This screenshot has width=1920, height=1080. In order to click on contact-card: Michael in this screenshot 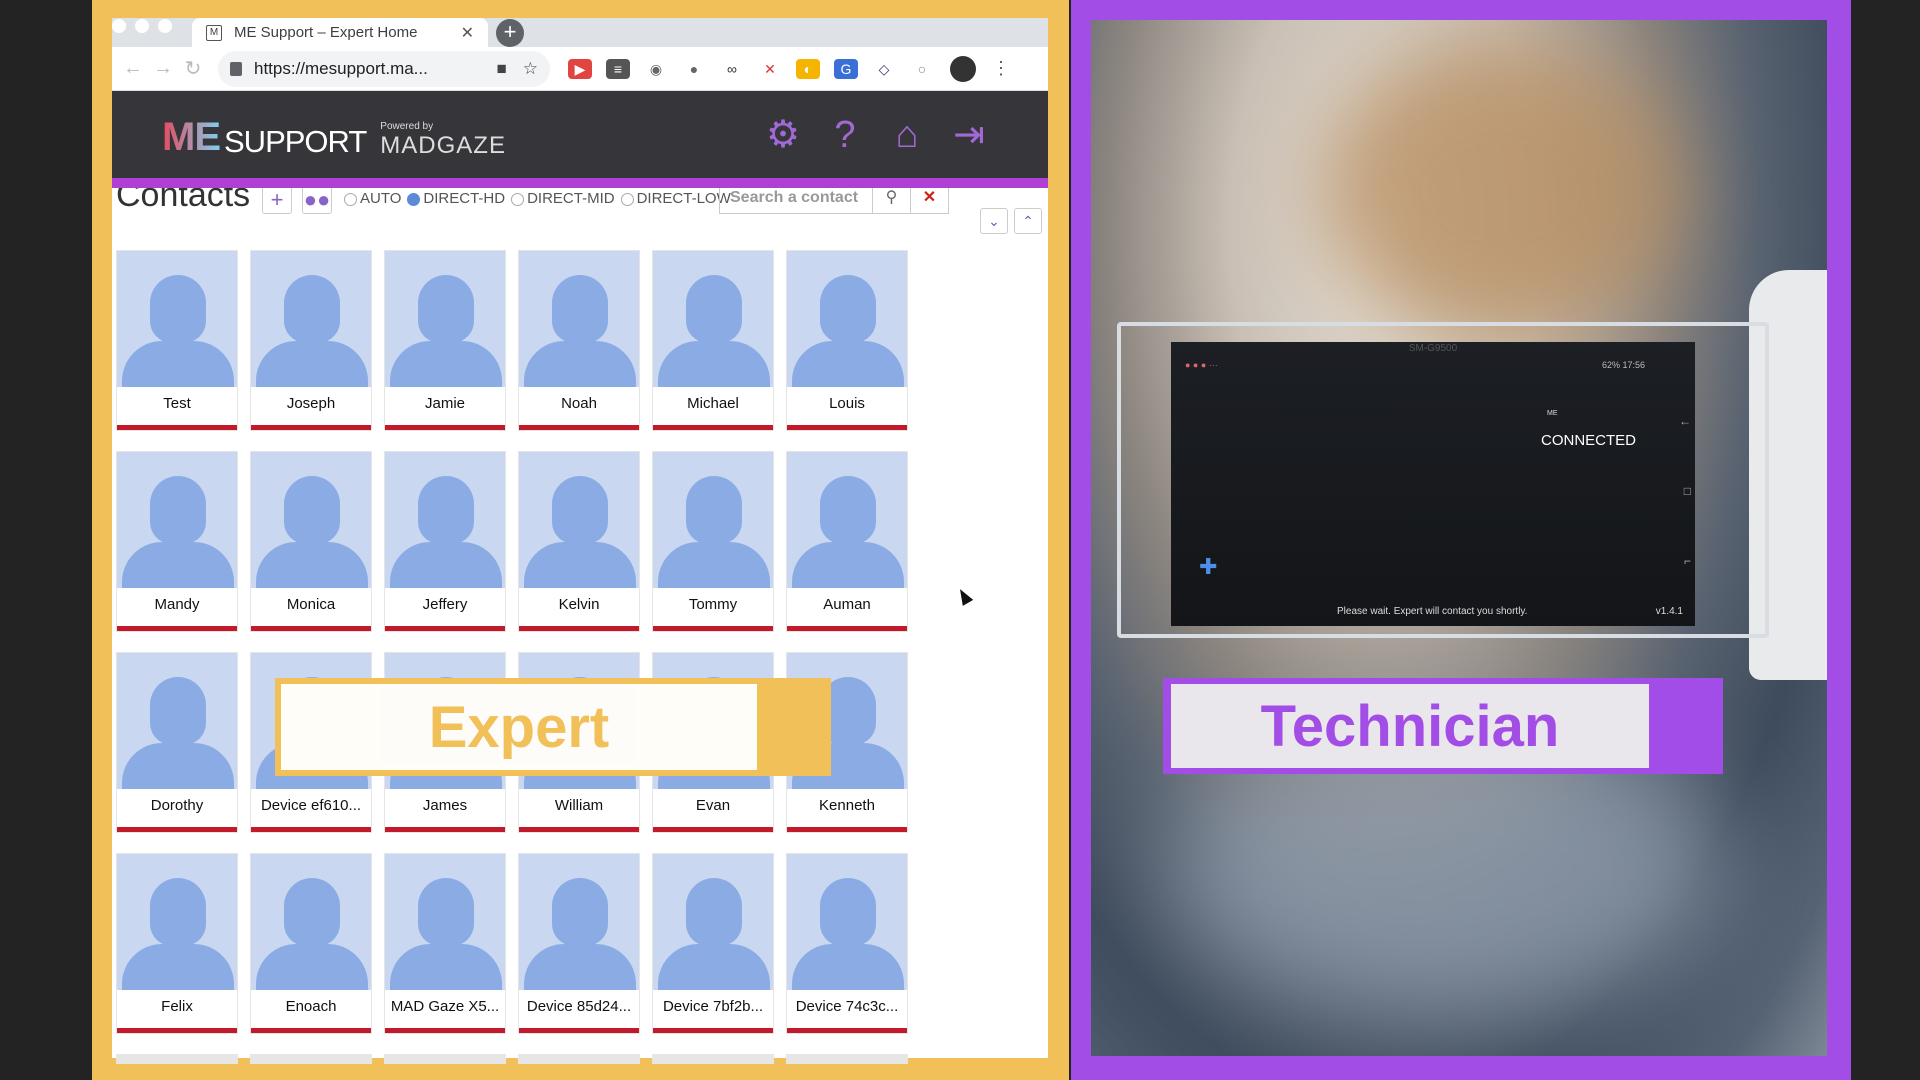, I will do `click(713, 340)`.